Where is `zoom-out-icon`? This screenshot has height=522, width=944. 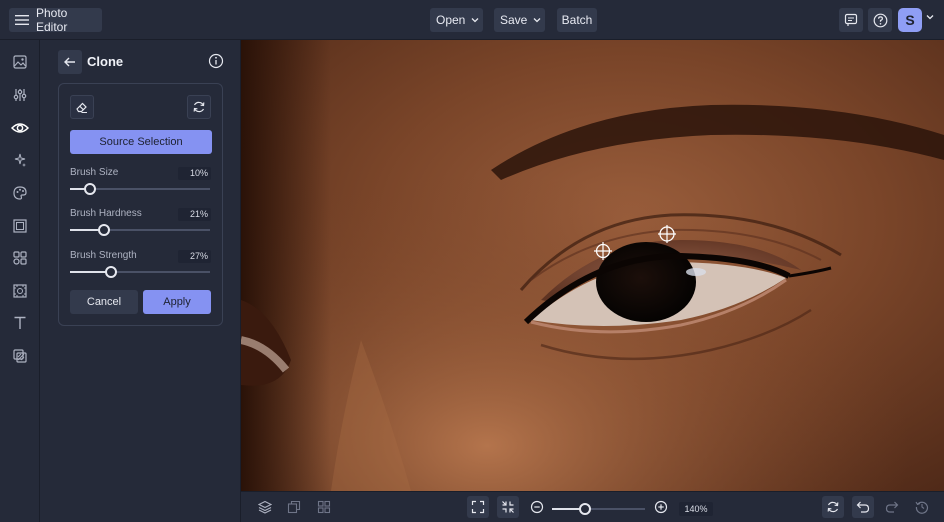 zoom-out-icon is located at coordinates (537, 507).